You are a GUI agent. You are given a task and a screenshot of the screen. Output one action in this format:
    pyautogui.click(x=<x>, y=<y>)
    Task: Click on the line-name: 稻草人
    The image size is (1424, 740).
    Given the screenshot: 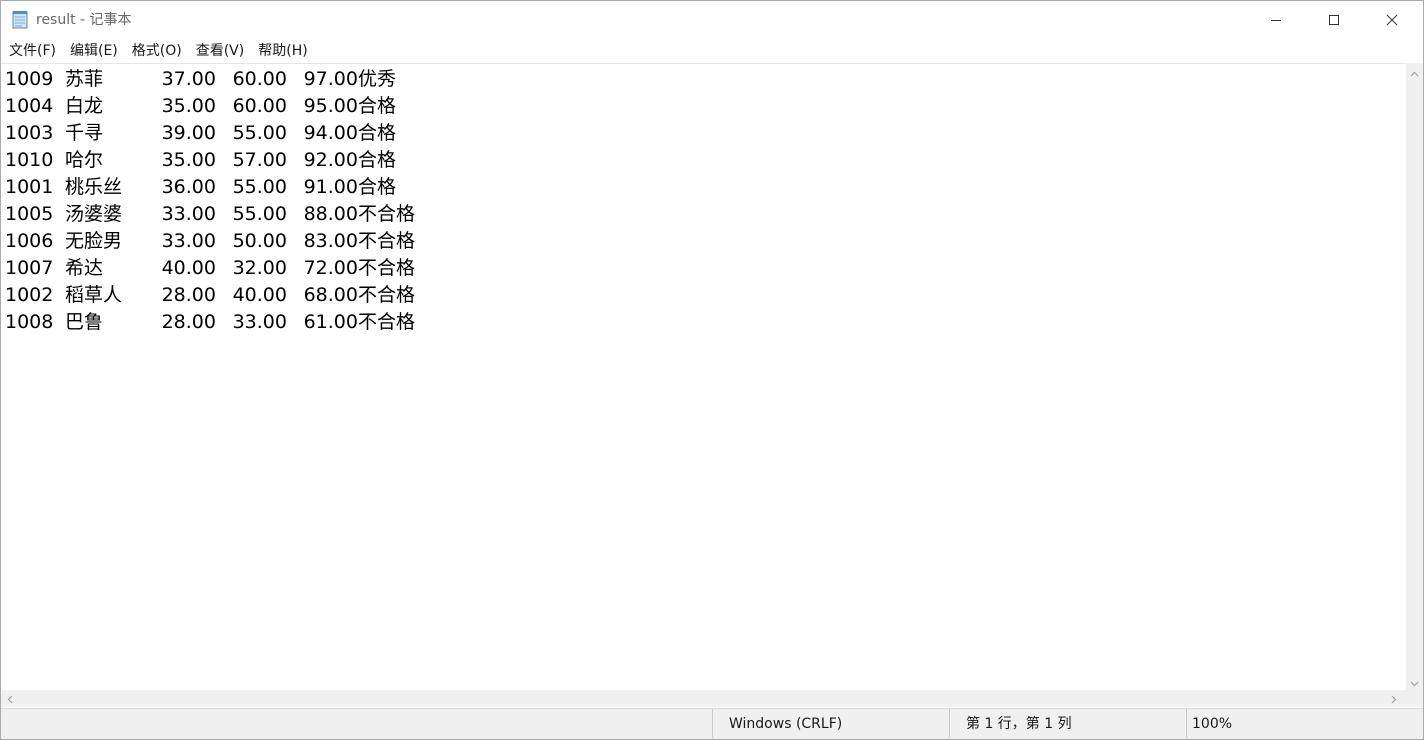 What is the action you would take?
    pyautogui.click(x=94, y=295)
    